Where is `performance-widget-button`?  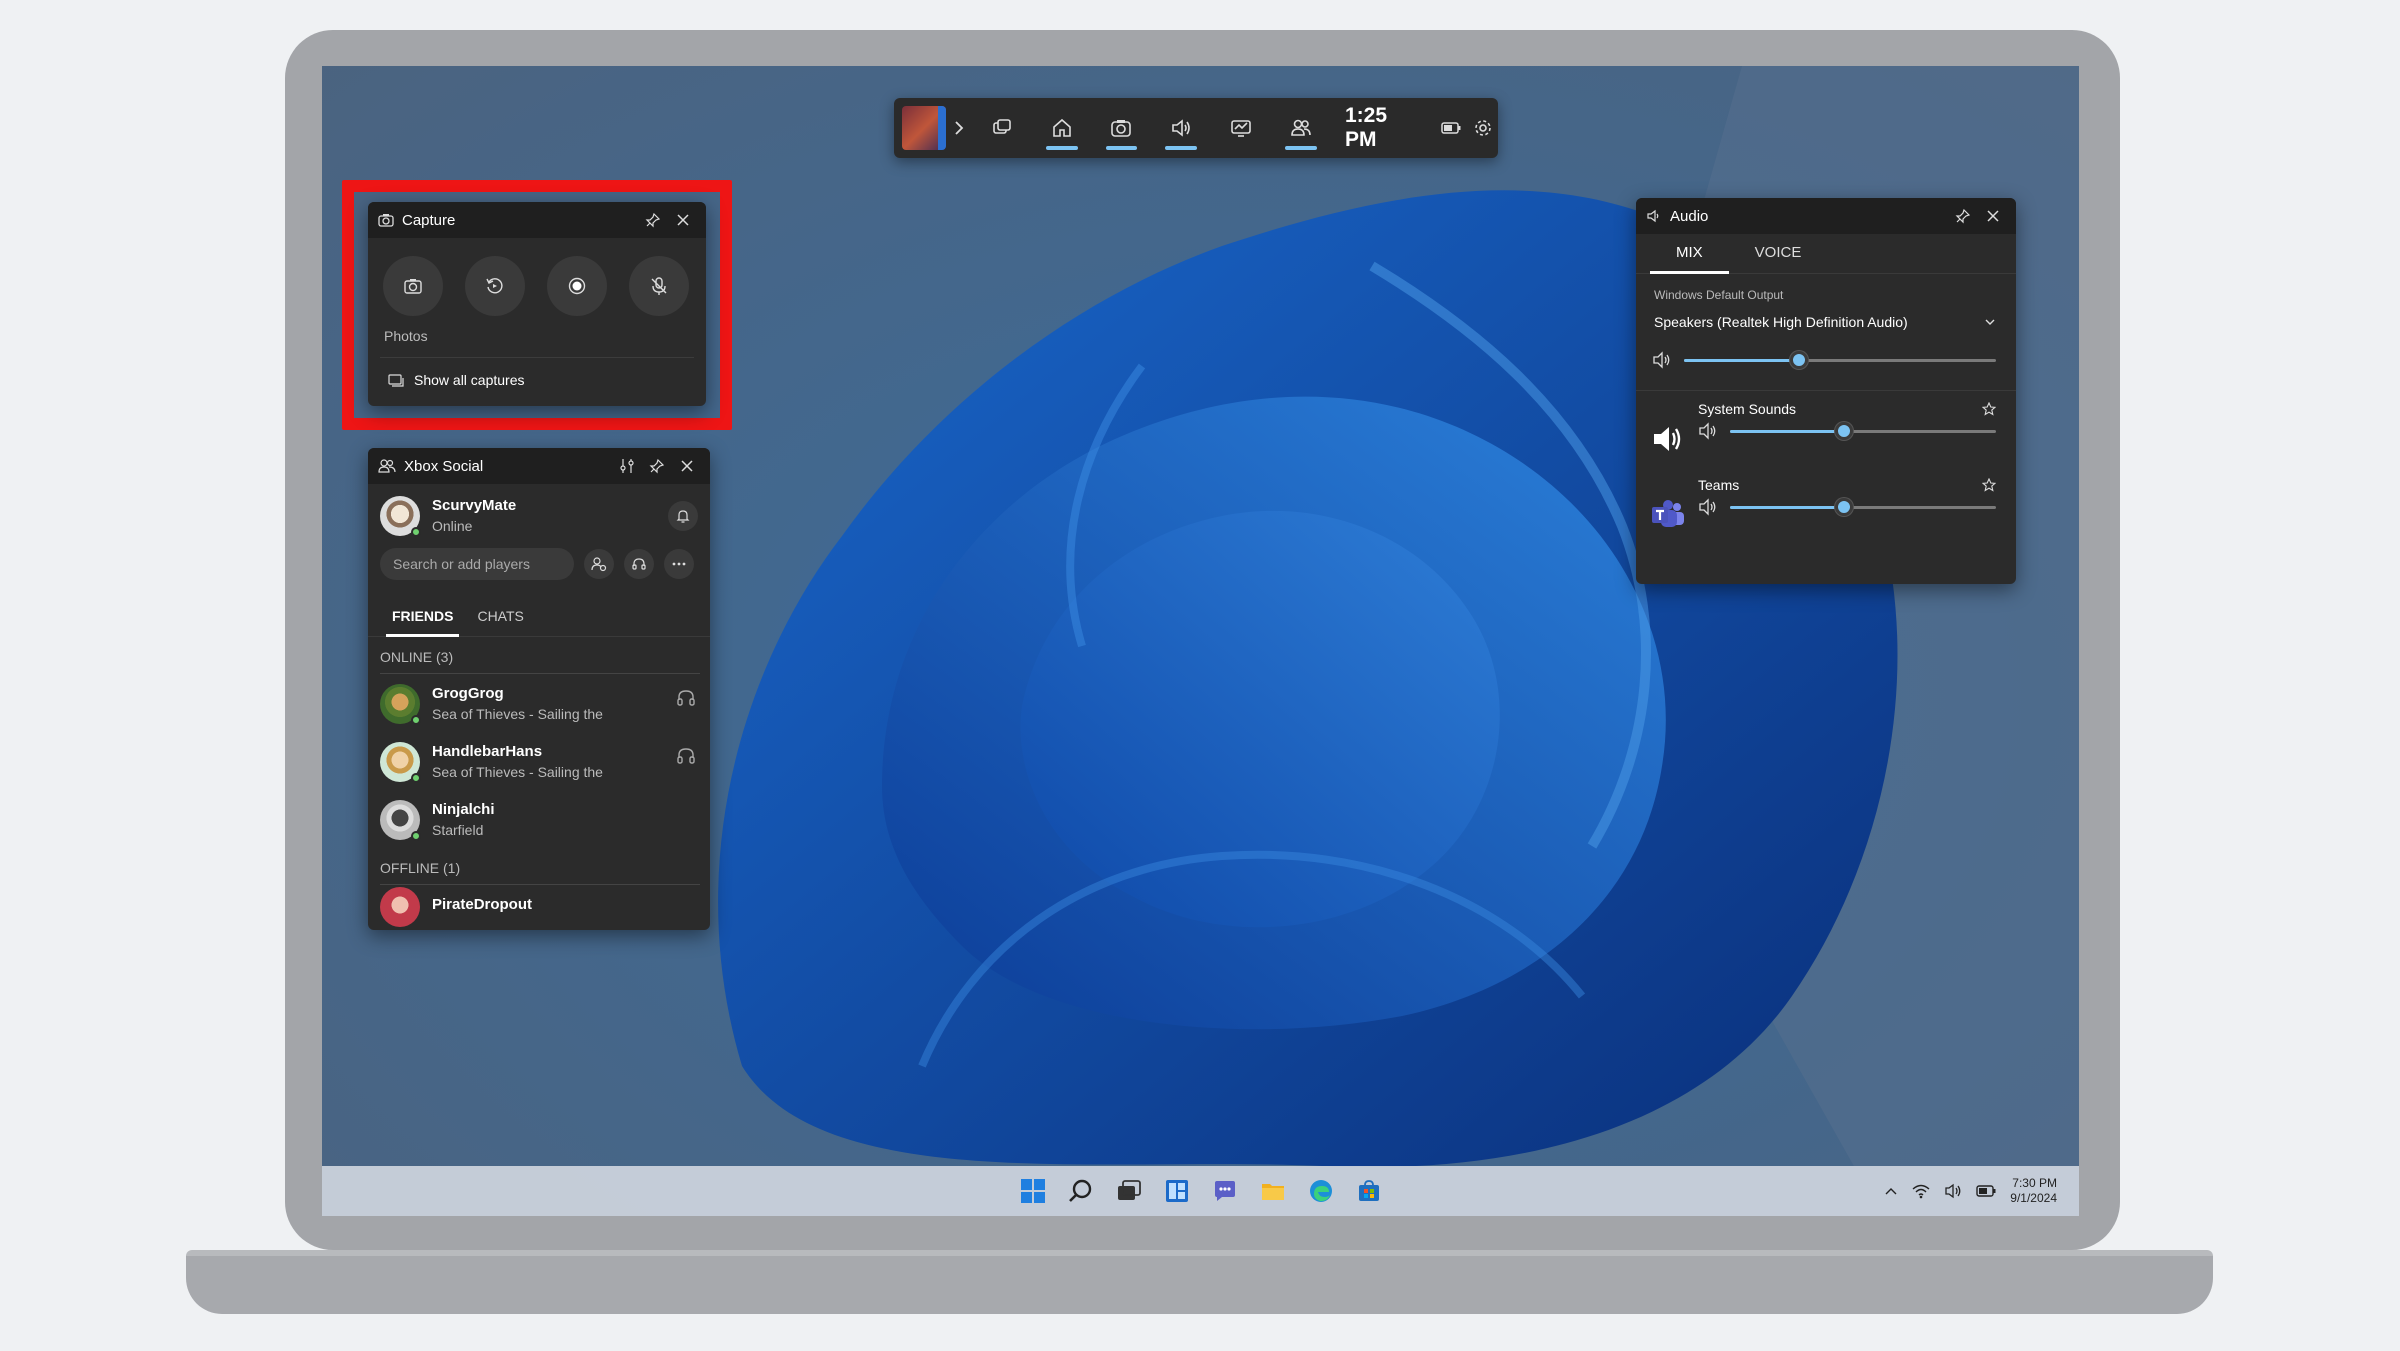 performance-widget-button is located at coordinates (1241, 128).